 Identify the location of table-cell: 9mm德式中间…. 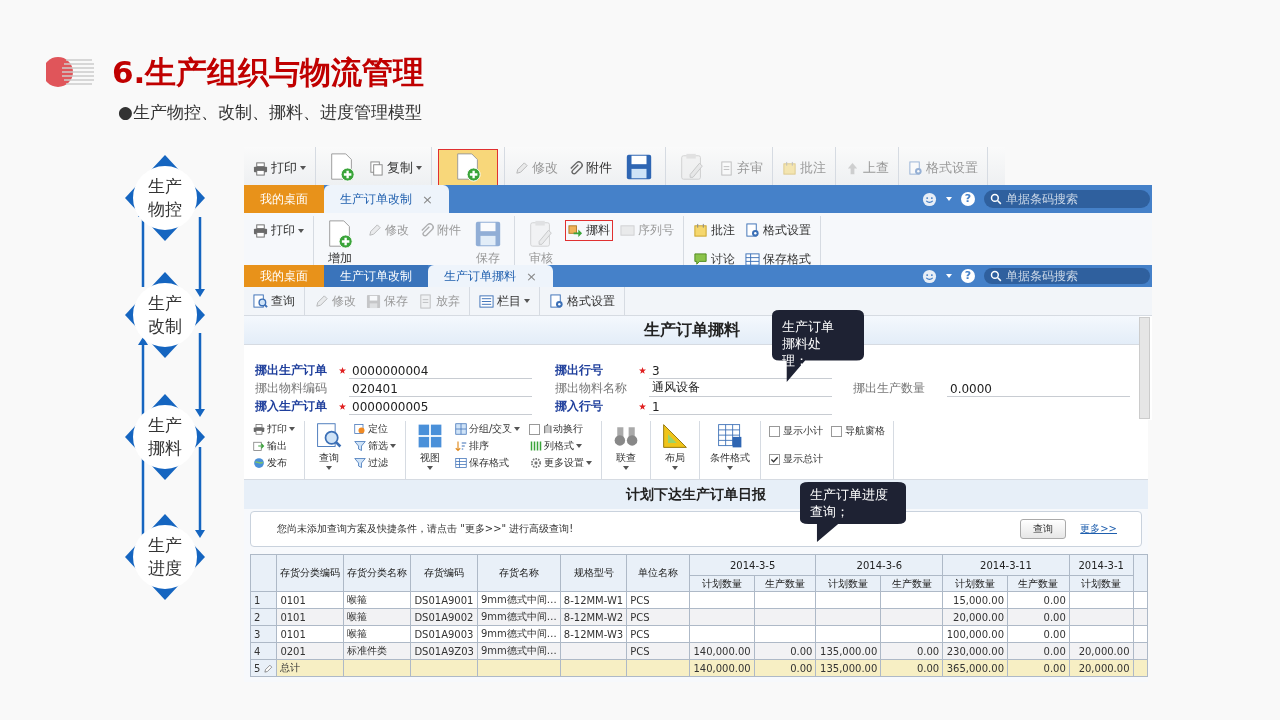
(519, 634).